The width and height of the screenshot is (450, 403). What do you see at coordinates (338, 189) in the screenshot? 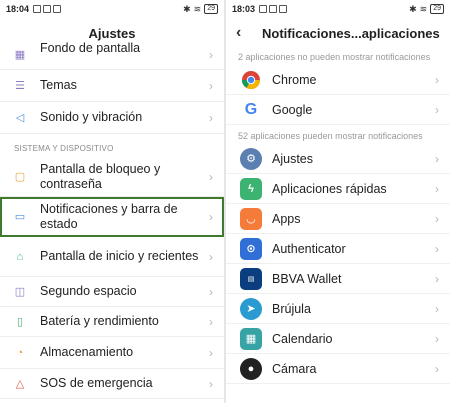
I see `app-row-quick-apps: ϟ Aplicaciones rápidas ›` at bounding box center [338, 189].